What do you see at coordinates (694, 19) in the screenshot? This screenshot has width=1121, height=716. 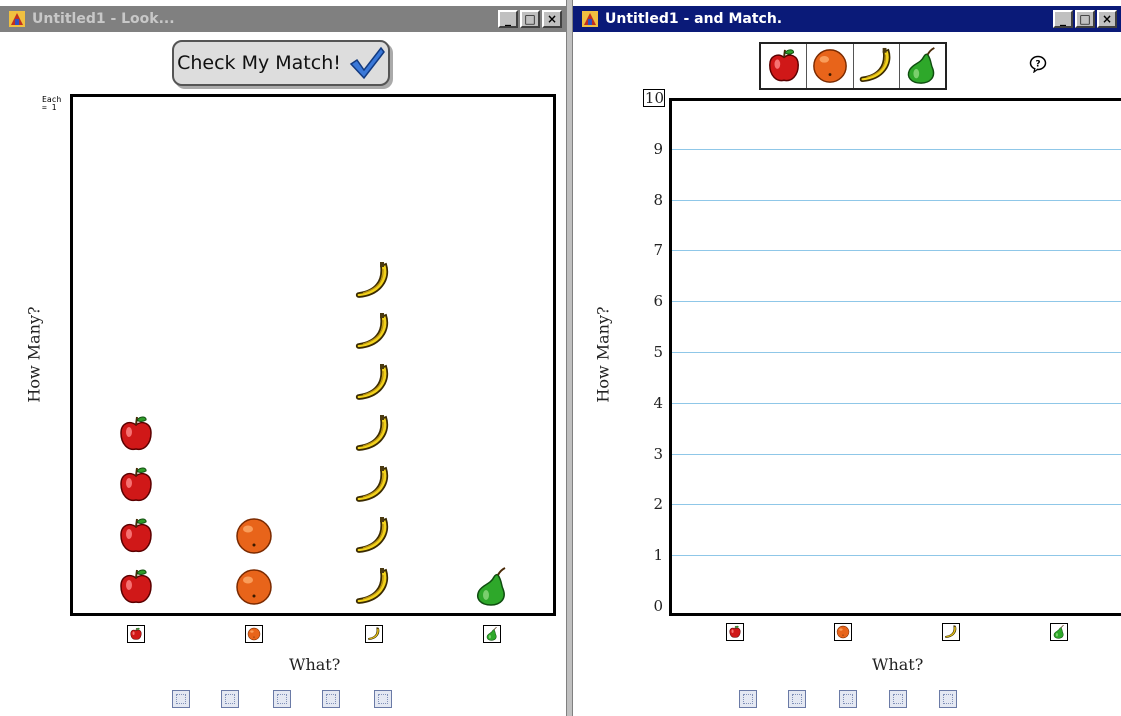 I see `window-title: Untitled1 - and Match.` at bounding box center [694, 19].